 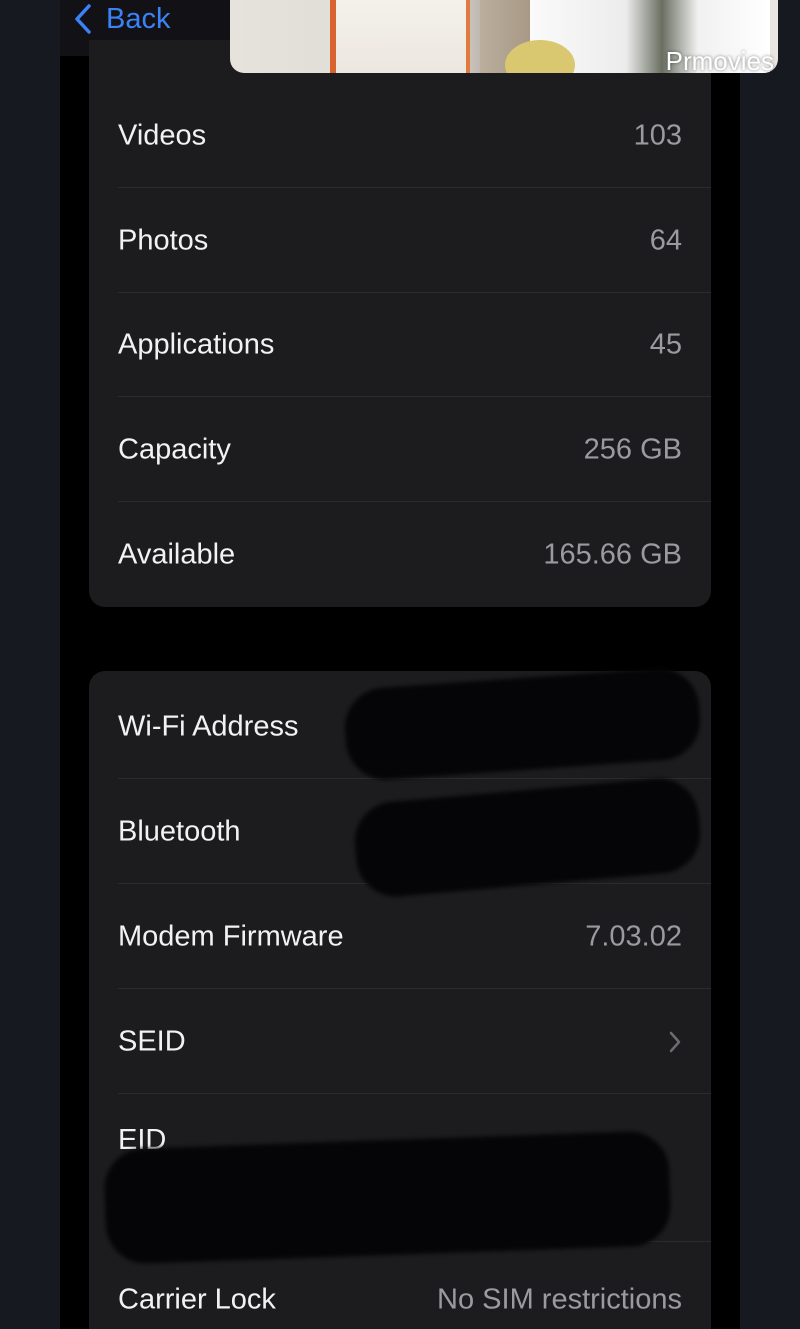 I want to click on row-value: 165.66 GB, so click(x=612, y=554).